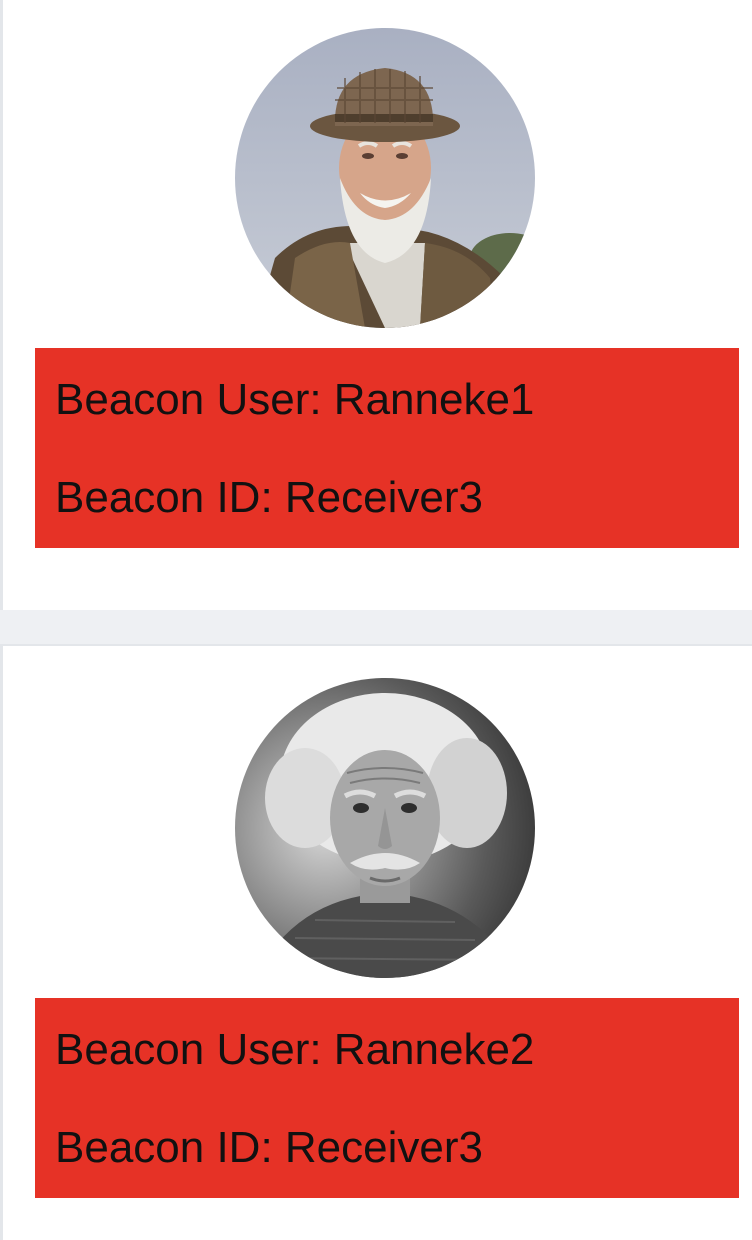 This screenshot has width=752, height=1240. Describe the element at coordinates (295, 1049) in the screenshot. I see `beacon-user-label: Beacon User: Ranneke2` at that location.